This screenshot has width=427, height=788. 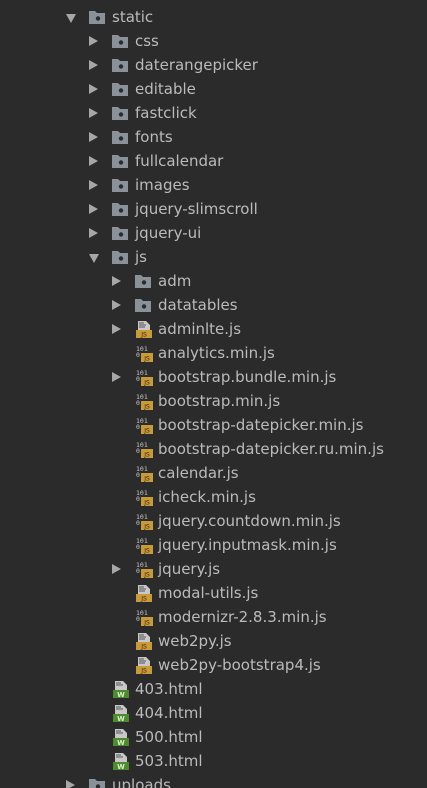 I want to click on tree-item-label: daterangepicker, so click(x=196, y=65).